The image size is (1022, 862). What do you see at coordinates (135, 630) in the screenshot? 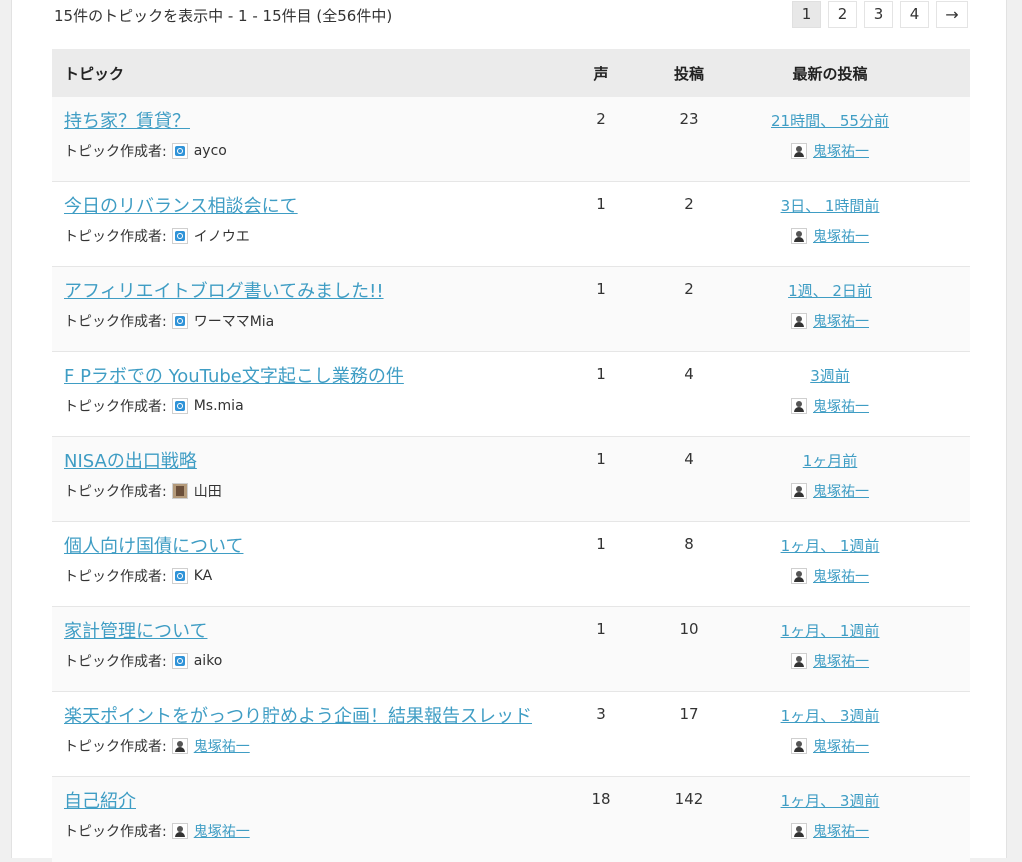
I see `topic-title-link: 家計管理について` at bounding box center [135, 630].